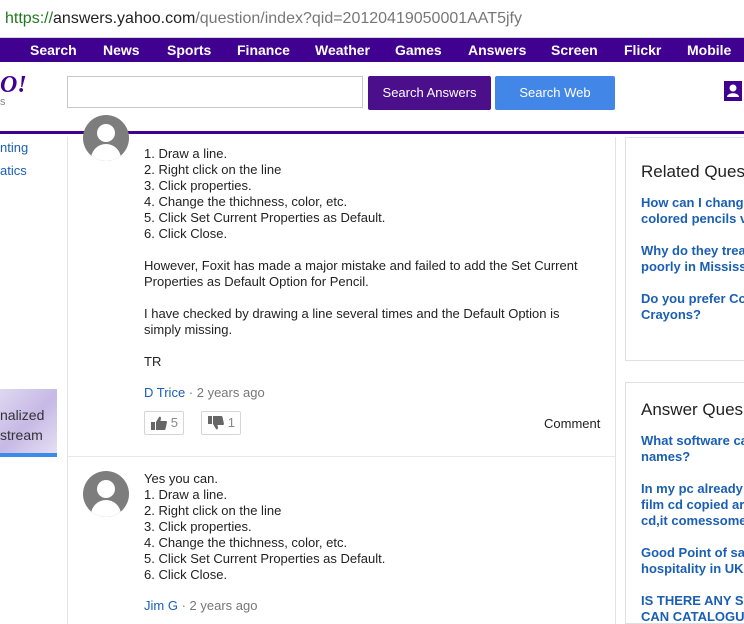 The width and height of the screenshot is (744, 624). What do you see at coordinates (692, 616) in the screenshot?
I see `answer-question-link: CAN CATALOGU` at bounding box center [692, 616].